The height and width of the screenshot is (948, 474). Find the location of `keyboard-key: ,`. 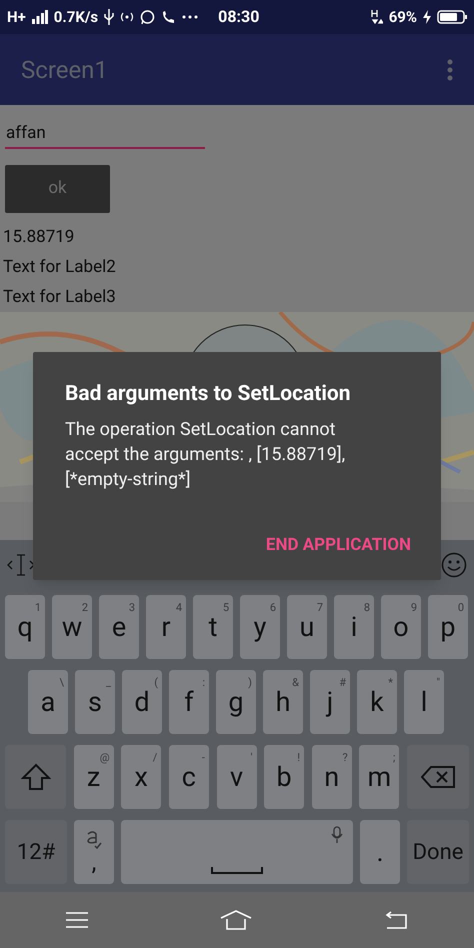

keyboard-key: , is located at coordinates (94, 852).